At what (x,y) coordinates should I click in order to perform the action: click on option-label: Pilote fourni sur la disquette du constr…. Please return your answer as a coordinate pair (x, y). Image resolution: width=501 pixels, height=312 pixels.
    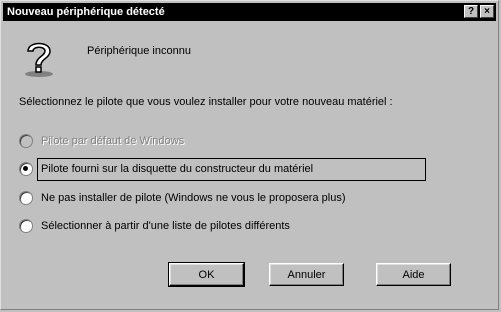
    Looking at the image, I should click on (177, 169).